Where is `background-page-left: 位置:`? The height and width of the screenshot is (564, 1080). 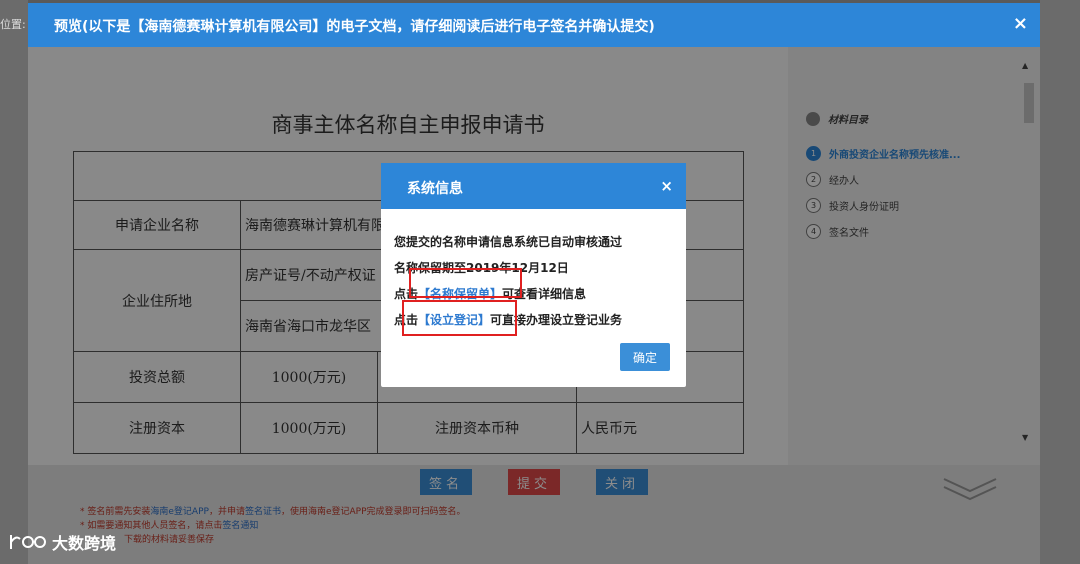 background-page-left: 位置: is located at coordinates (14, 282).